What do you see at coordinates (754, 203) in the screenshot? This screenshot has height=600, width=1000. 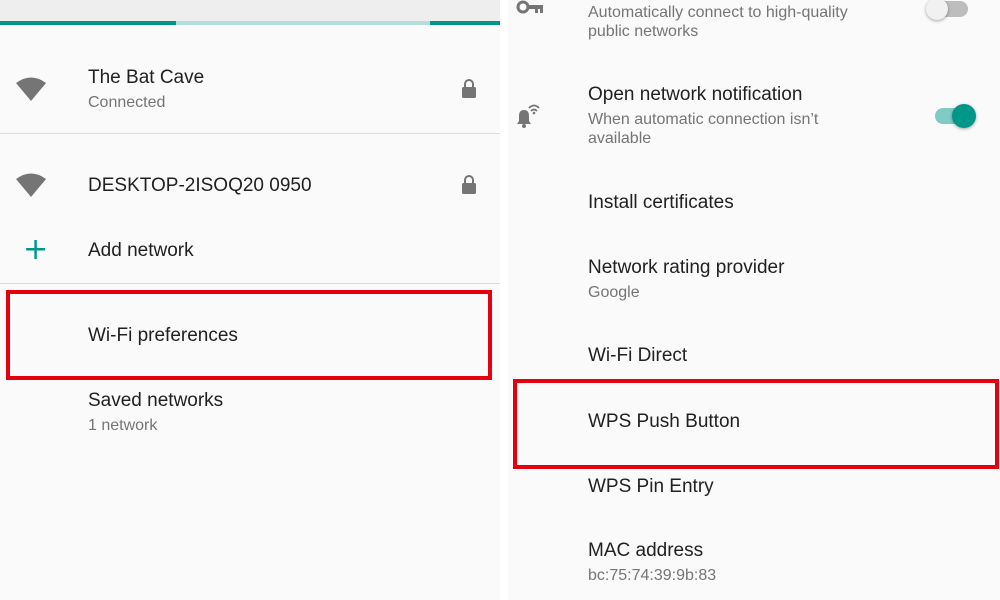 I see `install-certificates-item: Install certificates` at bounding box center [754, 203].